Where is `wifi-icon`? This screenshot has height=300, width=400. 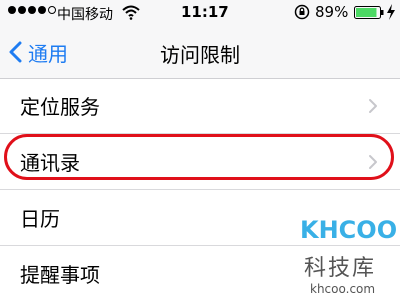
wifi-icon is located at coordinates (131, 12).